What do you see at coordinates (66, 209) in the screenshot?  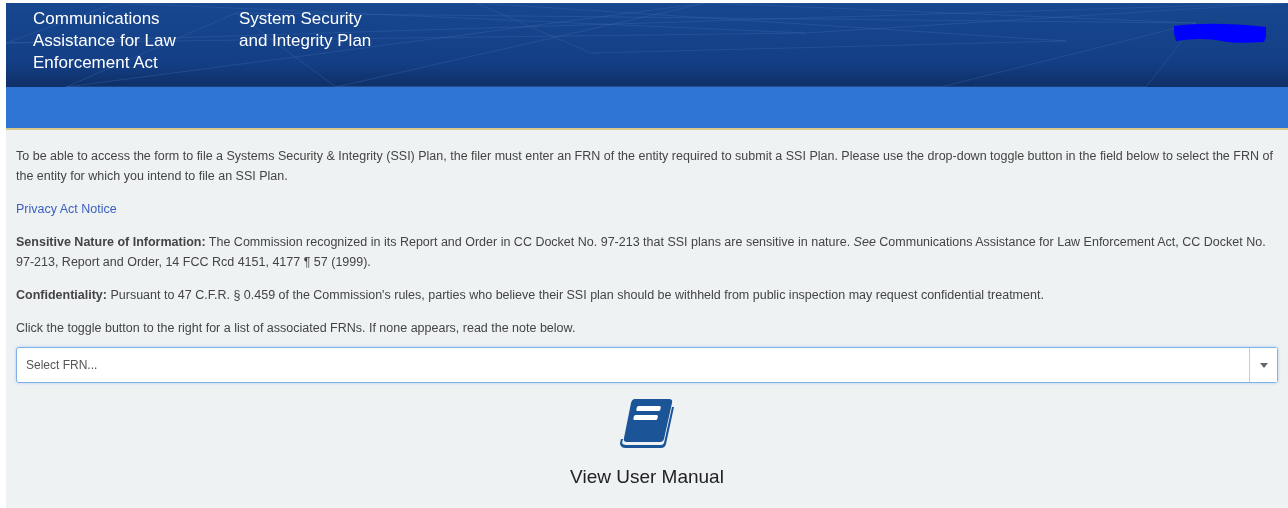 I see `privacy-act-link: Privacy Act Notice` at bounding box center [66, 209].